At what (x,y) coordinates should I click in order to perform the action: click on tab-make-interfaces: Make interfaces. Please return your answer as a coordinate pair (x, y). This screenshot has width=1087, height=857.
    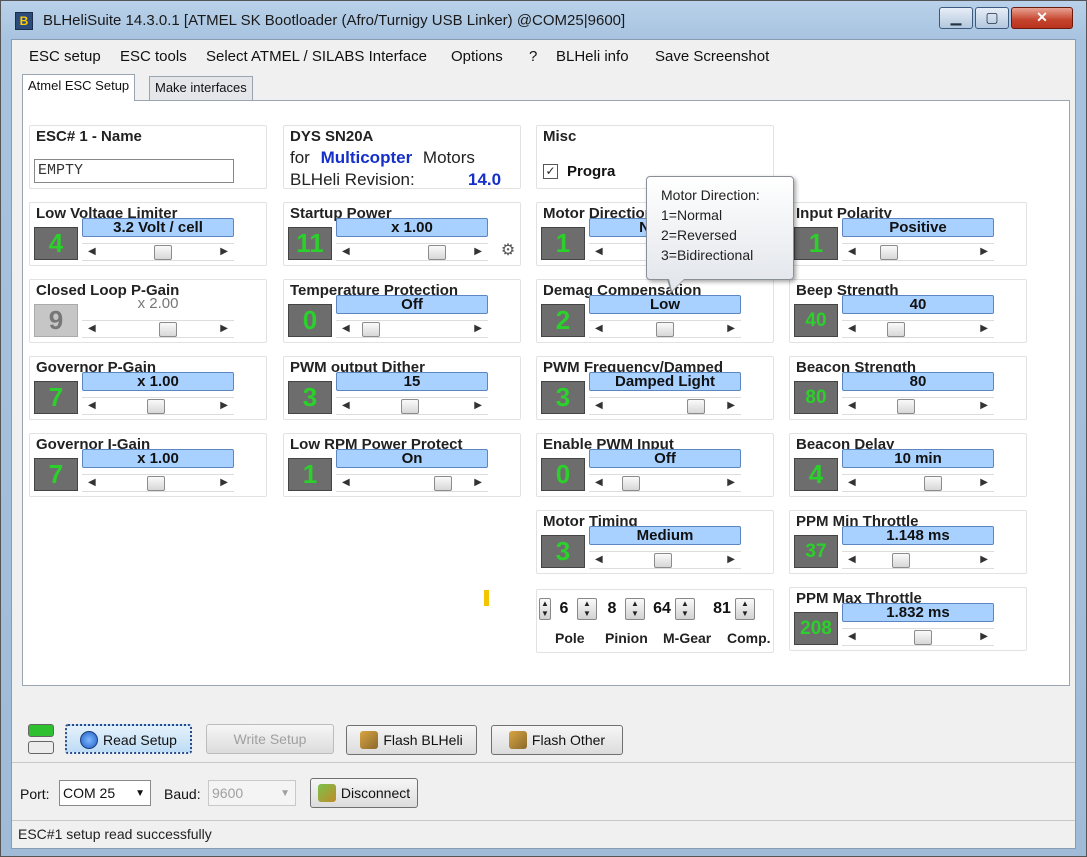
    Looking at the image, I should click on (201, 88).